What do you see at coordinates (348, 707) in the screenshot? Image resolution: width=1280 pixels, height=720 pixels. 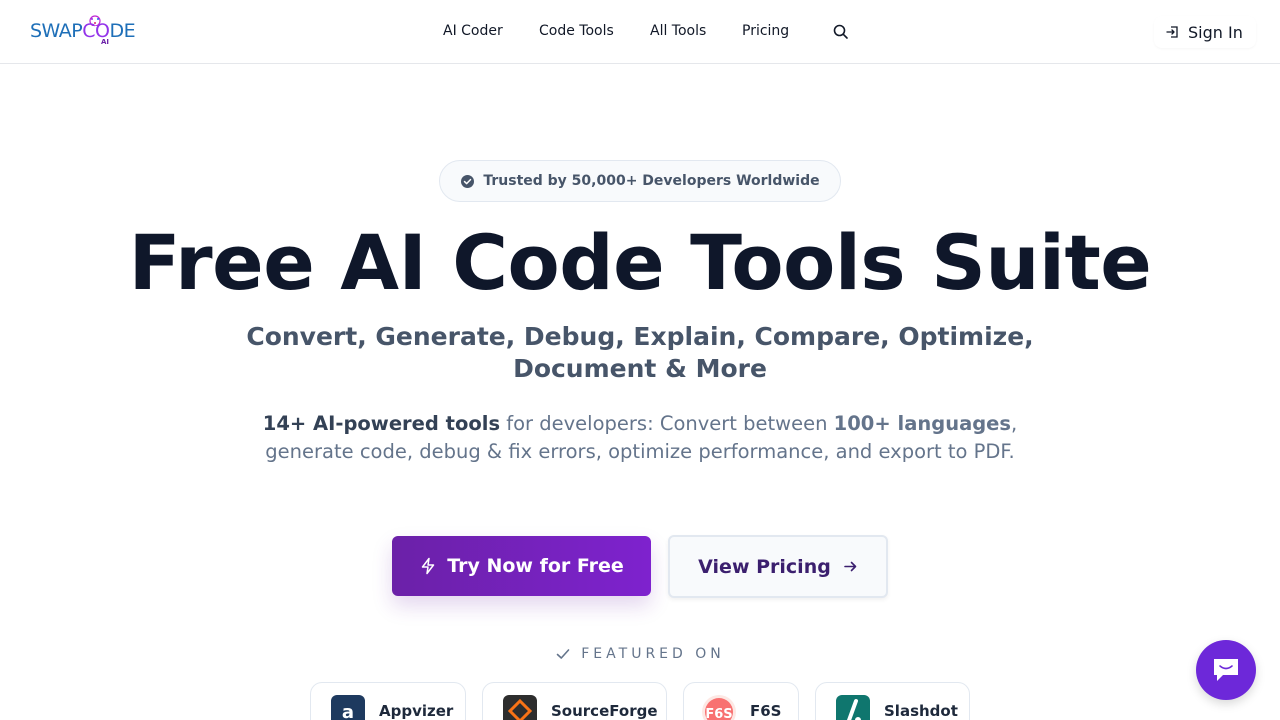 I see `appvizer-logo-icon: a` at bounding box center [348, 707].